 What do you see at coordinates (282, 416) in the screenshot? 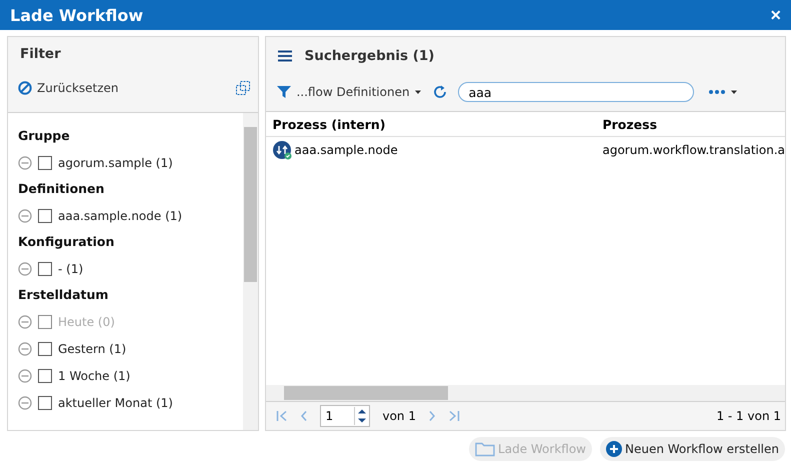
I see `first-page-icon` at bounding box center [282, 416].